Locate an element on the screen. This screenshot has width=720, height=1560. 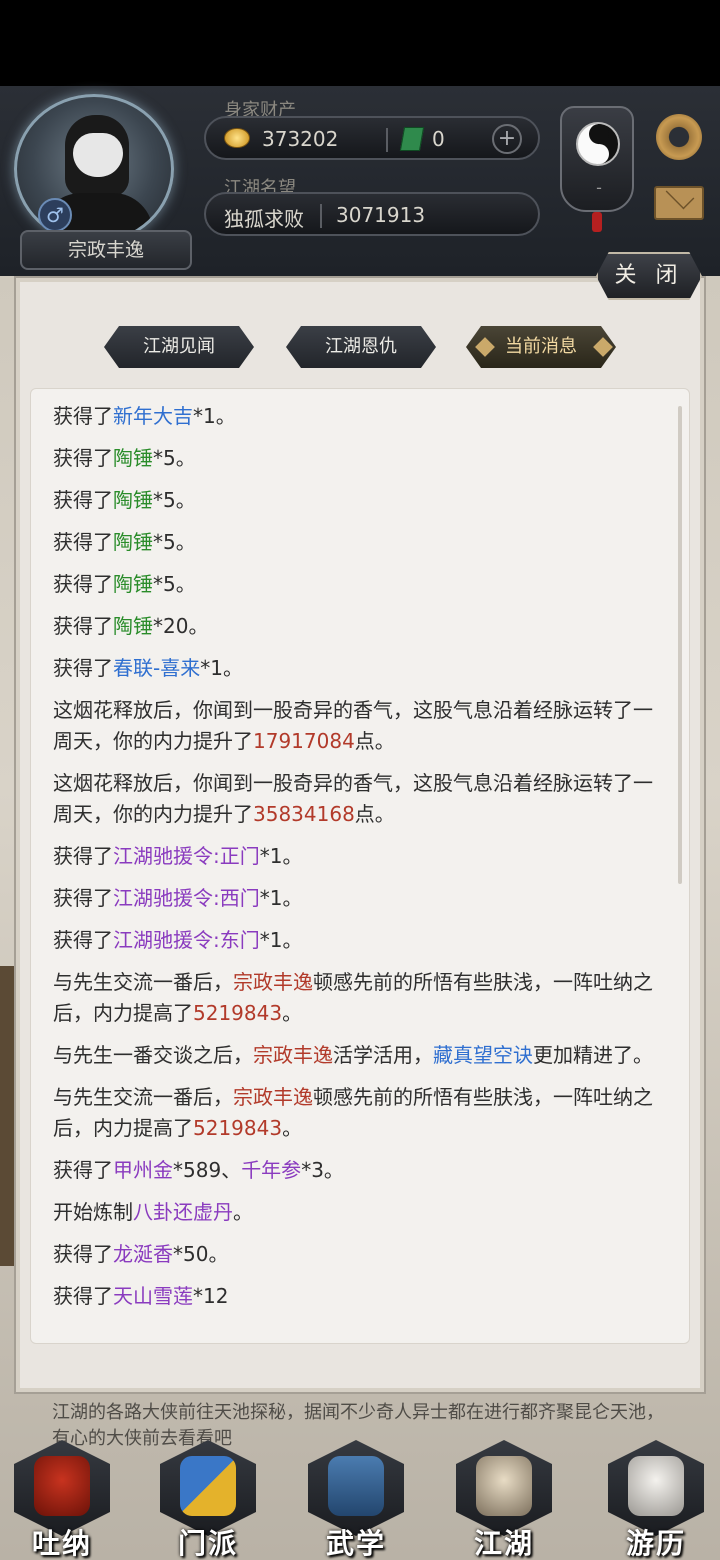
badge-label: - is located at coordinates (599, 187).